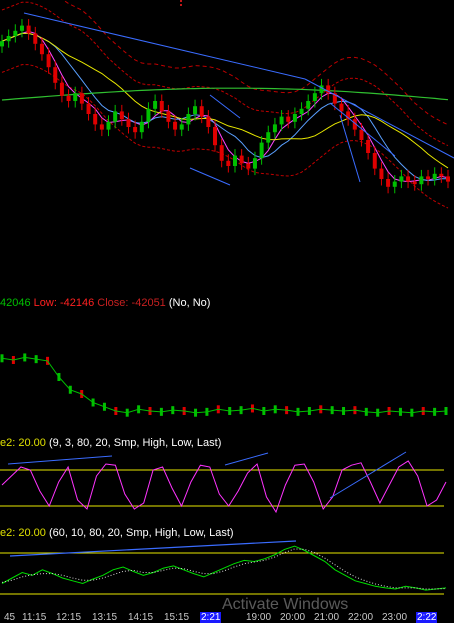 The height and width of the screenshot is (623, 454). What do you see at coordinates (105, 617) in the screenshot?
I see `time-tick: 13:15` at bounding box center [105, 617].